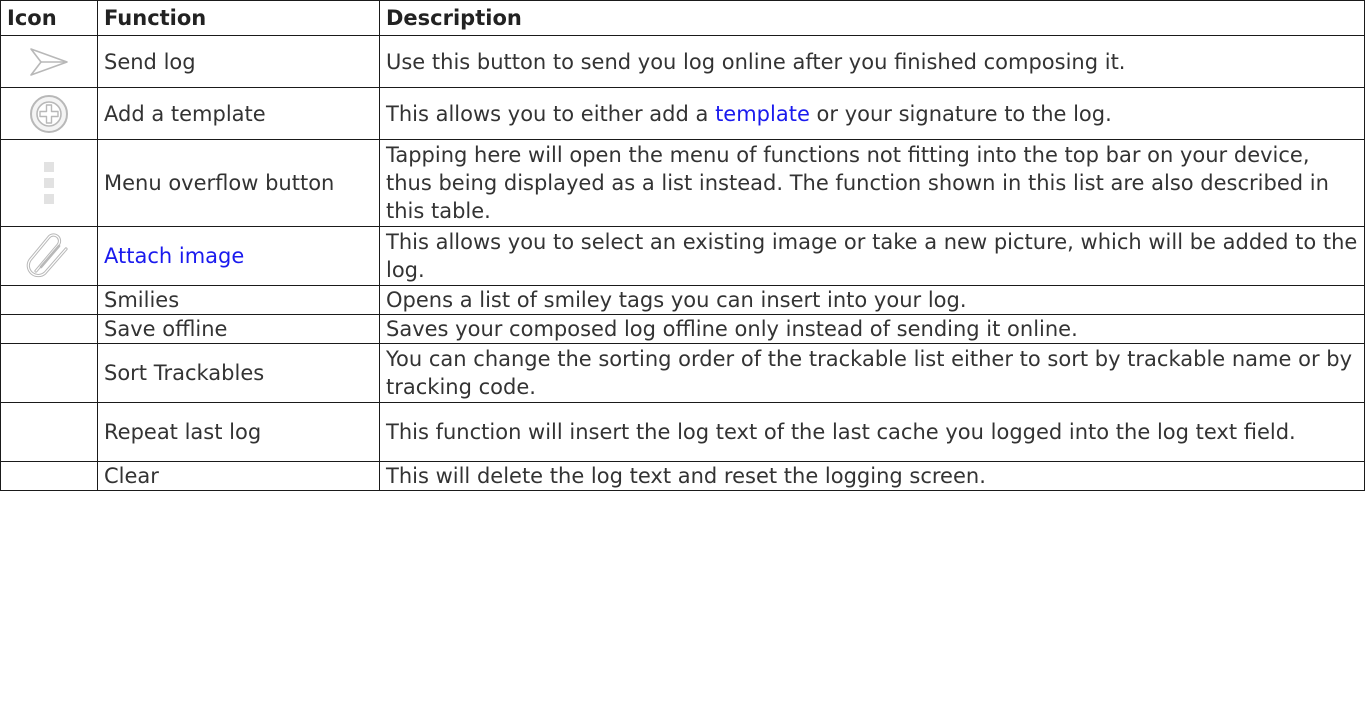 The width and height of the screenshot is (1367, 713). What do you see at coordinates (872, 18) in the screenshot?
I see `header-description: Description` at bounding box center [872, 18].